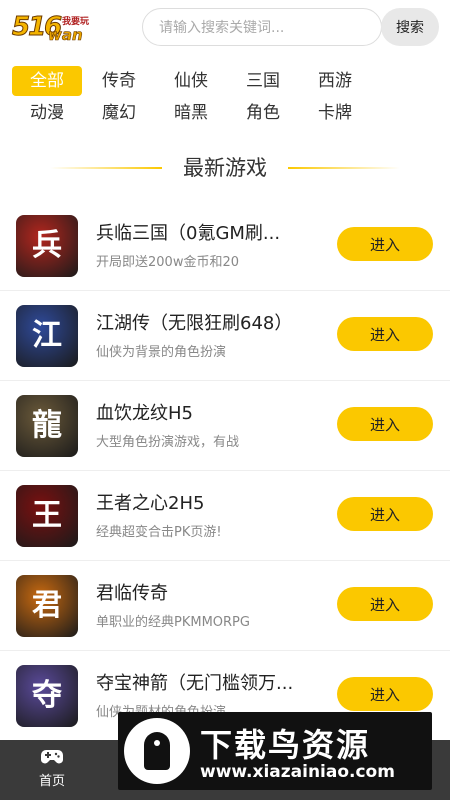 This screenshot has width=450, height=800. I want to click on game-name: 王者之心2H5, so click(211, 502).